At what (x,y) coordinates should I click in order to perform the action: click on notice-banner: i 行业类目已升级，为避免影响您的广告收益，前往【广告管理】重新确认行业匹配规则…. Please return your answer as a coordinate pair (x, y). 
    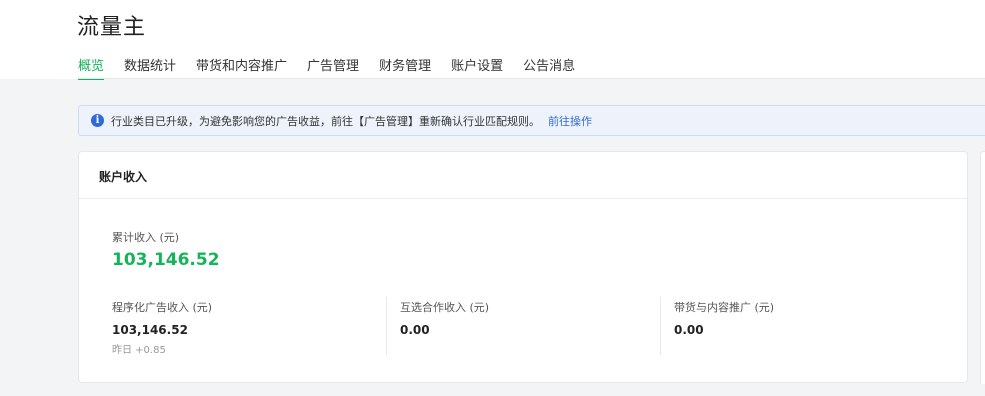
    Looking at the image, I should click on (531, 120).